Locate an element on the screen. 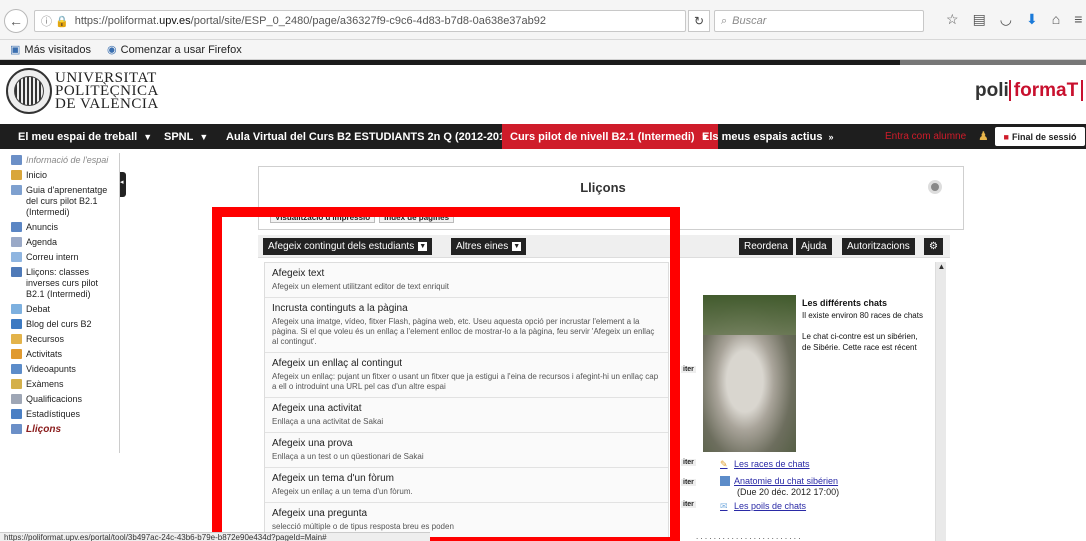 The width and height of the screenshot is (1086, 541). reload-button: ↻ is located at coordinates (699, 21).